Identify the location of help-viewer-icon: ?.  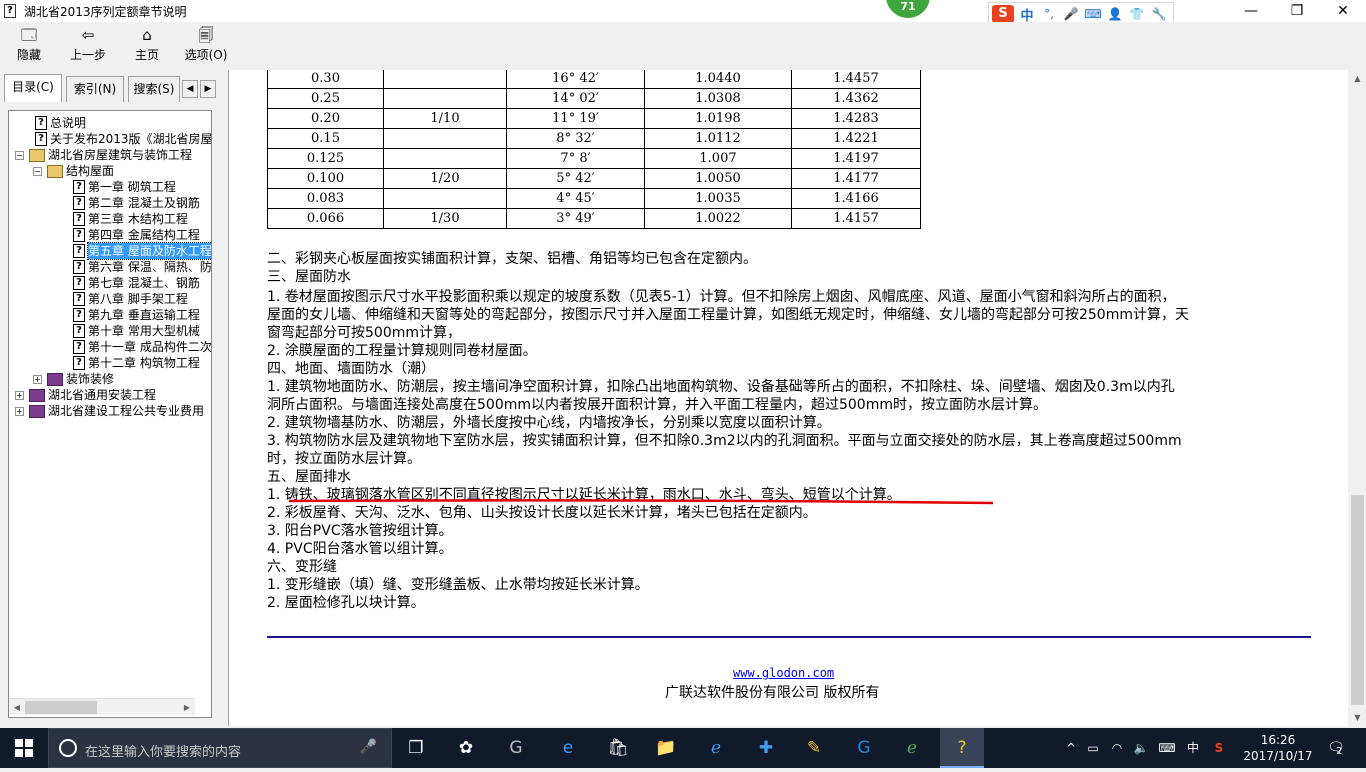
(962, 748).